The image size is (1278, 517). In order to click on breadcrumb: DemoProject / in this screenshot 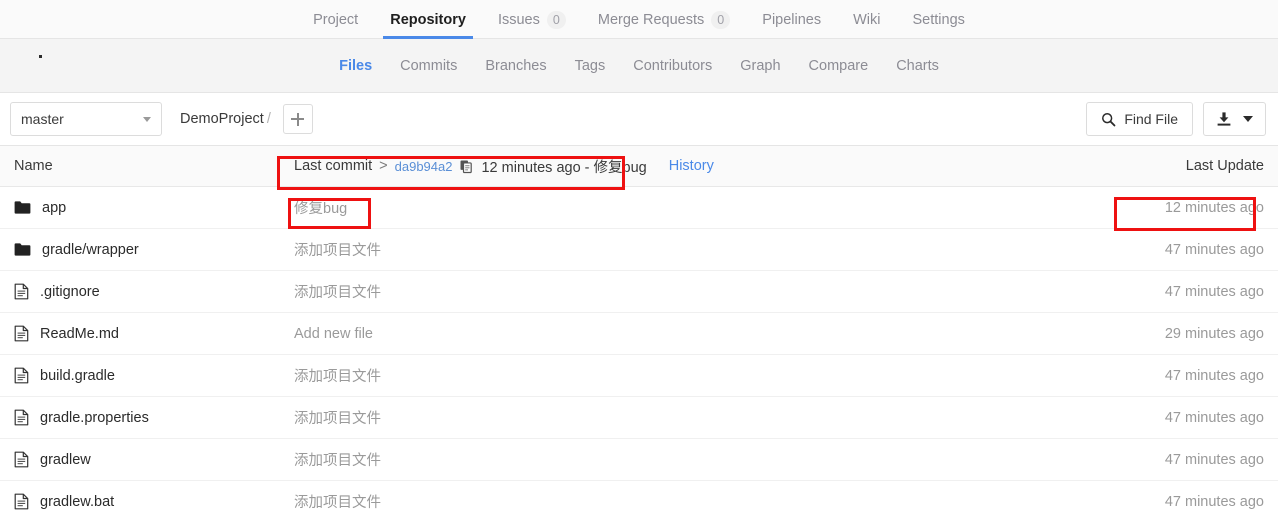, I will do `click(225, 119)`.